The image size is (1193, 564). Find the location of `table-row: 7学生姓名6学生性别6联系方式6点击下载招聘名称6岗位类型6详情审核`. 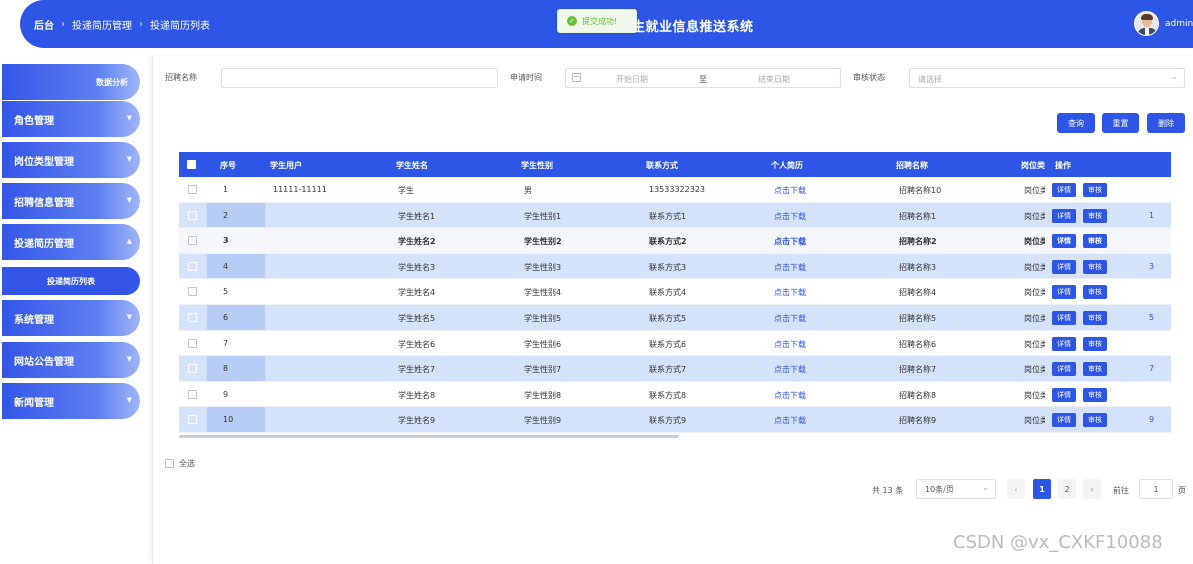

table-row: 7学生姓名6学生性别6联系方式6点击下载招聘名称6岗位类型6详情审核 is located at coordinates (675, 343).